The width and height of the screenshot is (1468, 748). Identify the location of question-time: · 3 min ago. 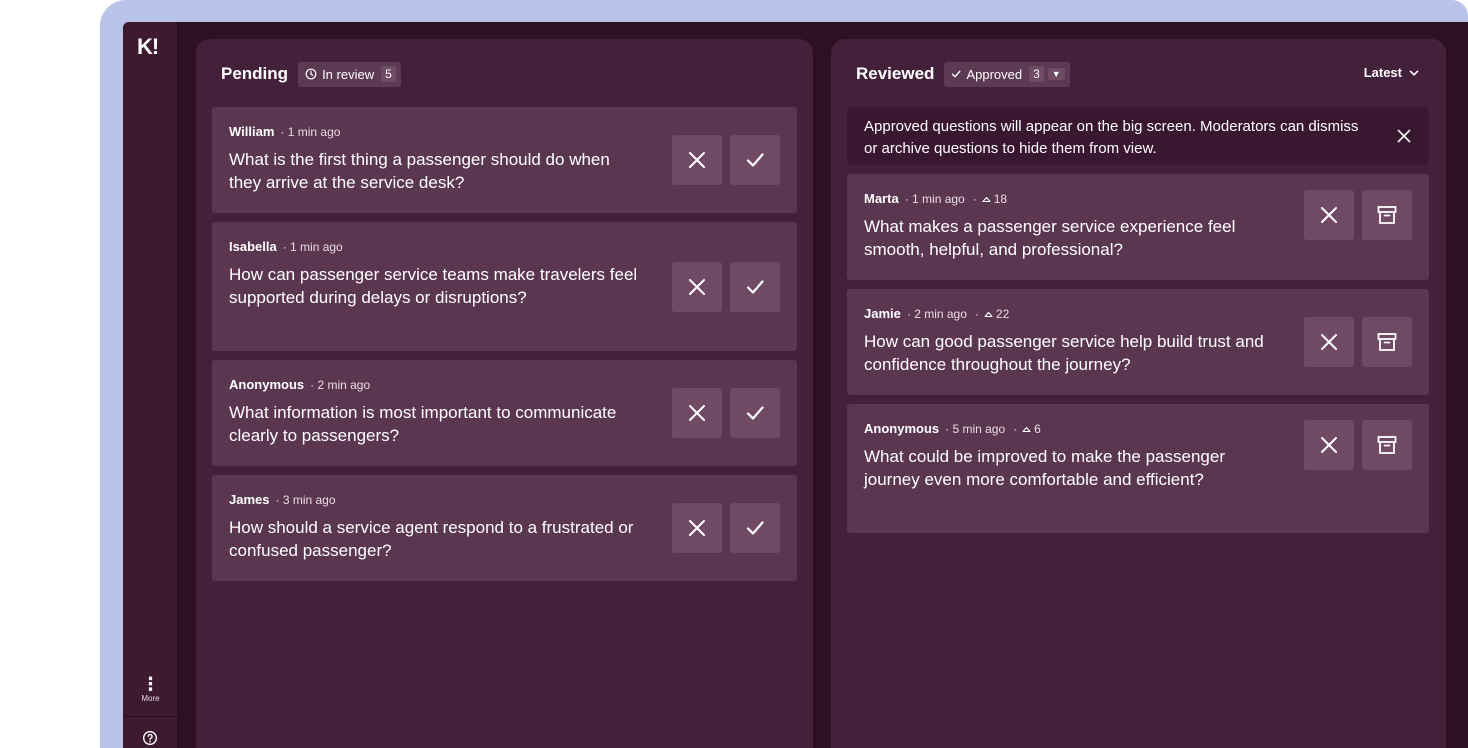
(305, 500).